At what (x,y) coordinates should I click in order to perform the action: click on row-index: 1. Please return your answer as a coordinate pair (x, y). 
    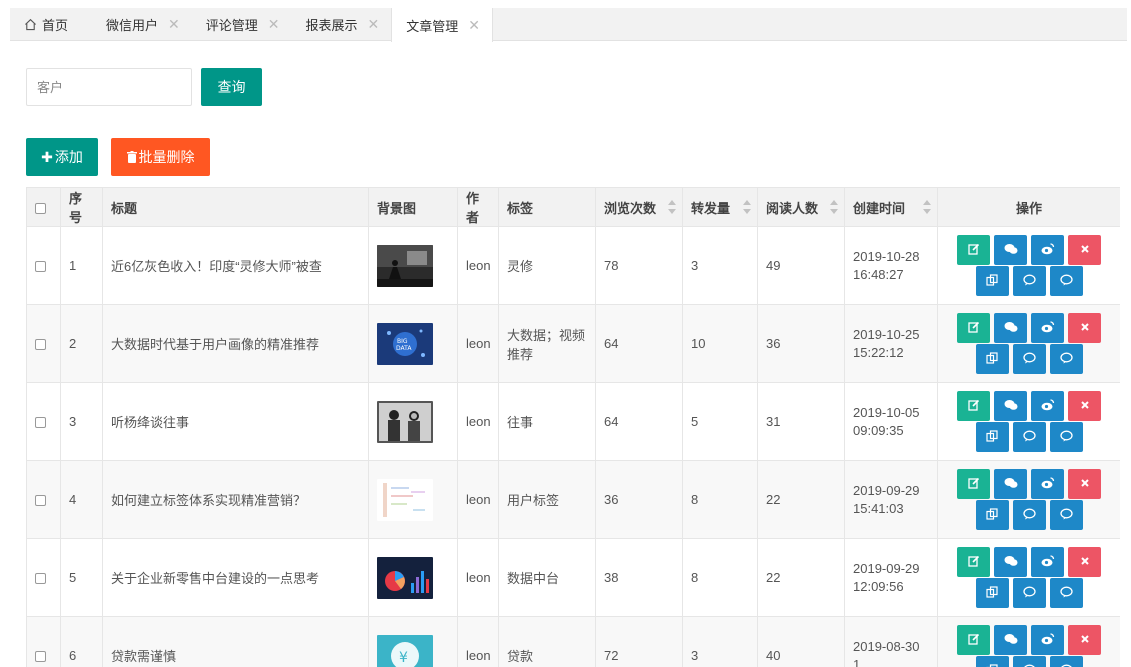
    Looking at the image, I should click on (81, 265).